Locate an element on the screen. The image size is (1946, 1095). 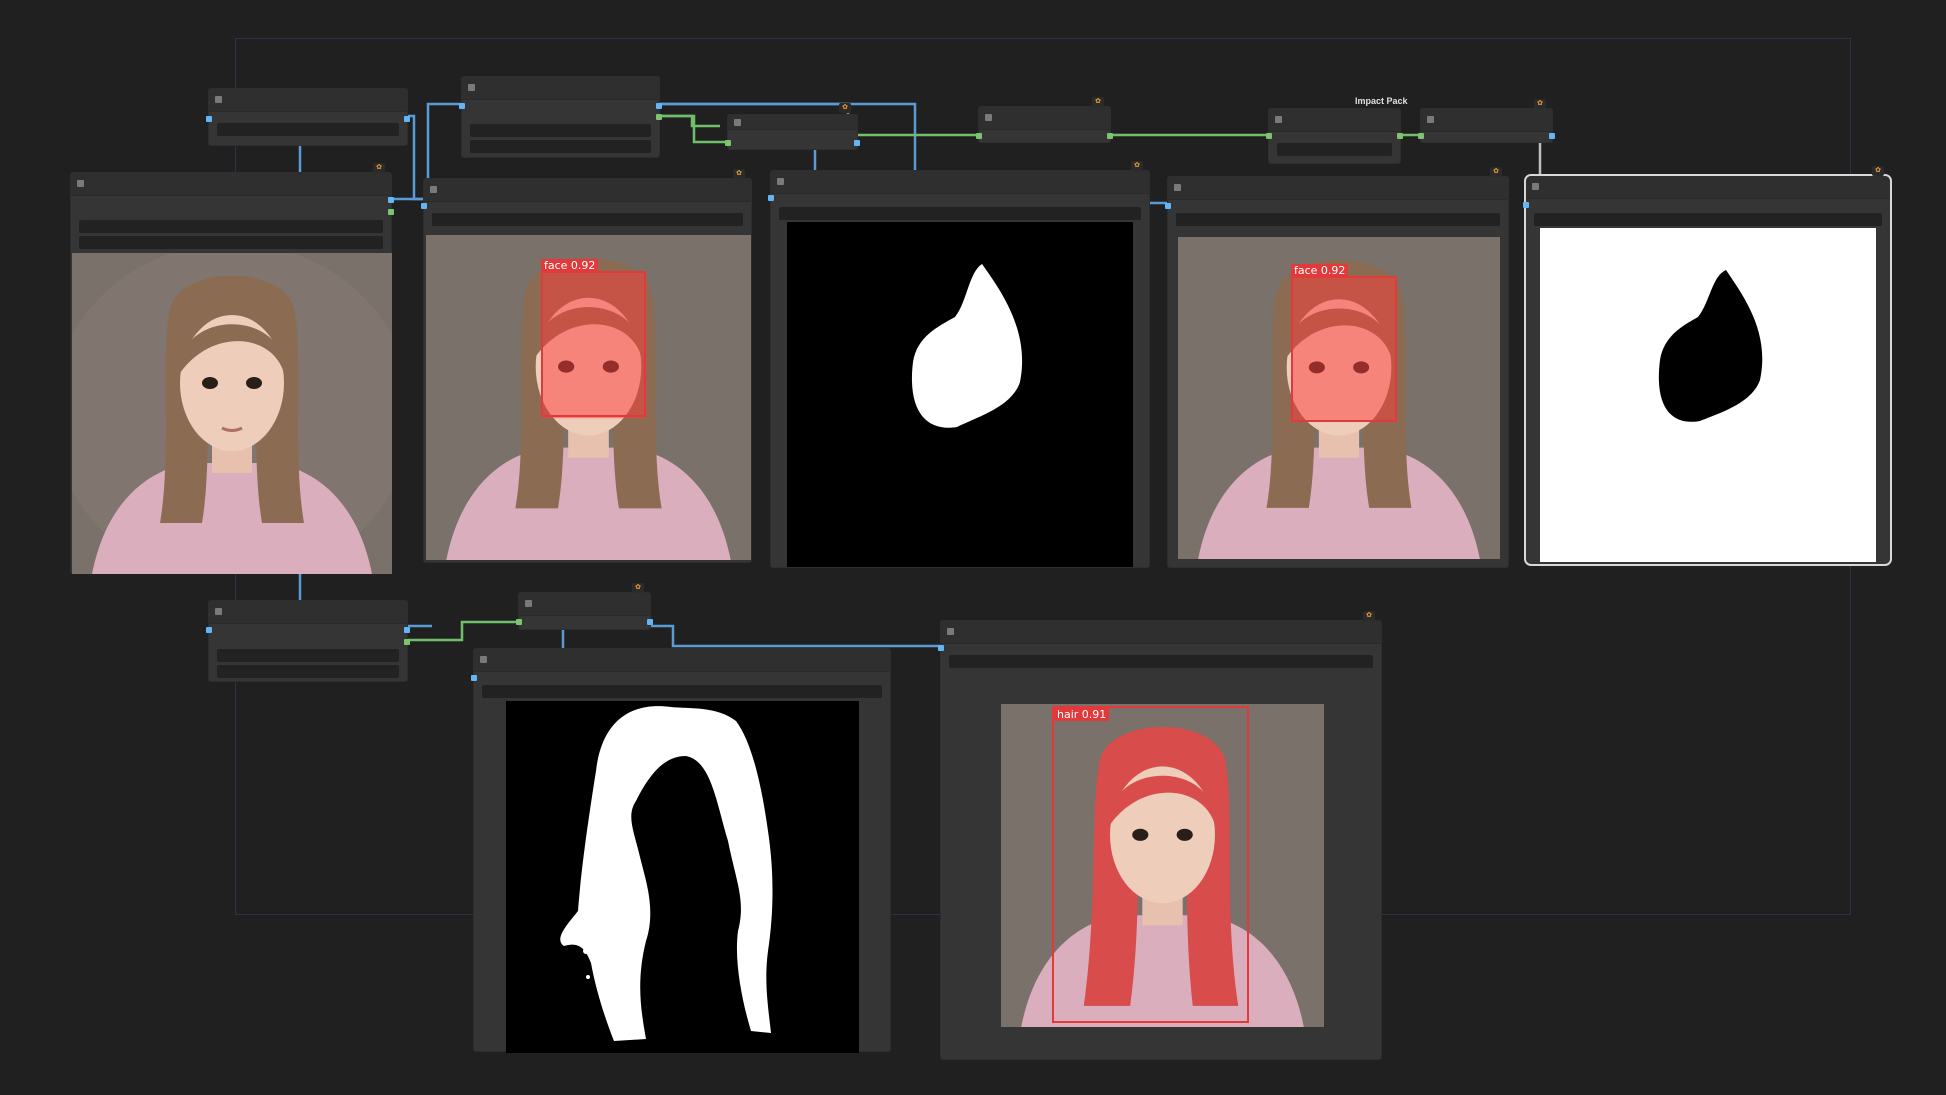
node-top-4: ✿ is located at coordinates (1044, 120).